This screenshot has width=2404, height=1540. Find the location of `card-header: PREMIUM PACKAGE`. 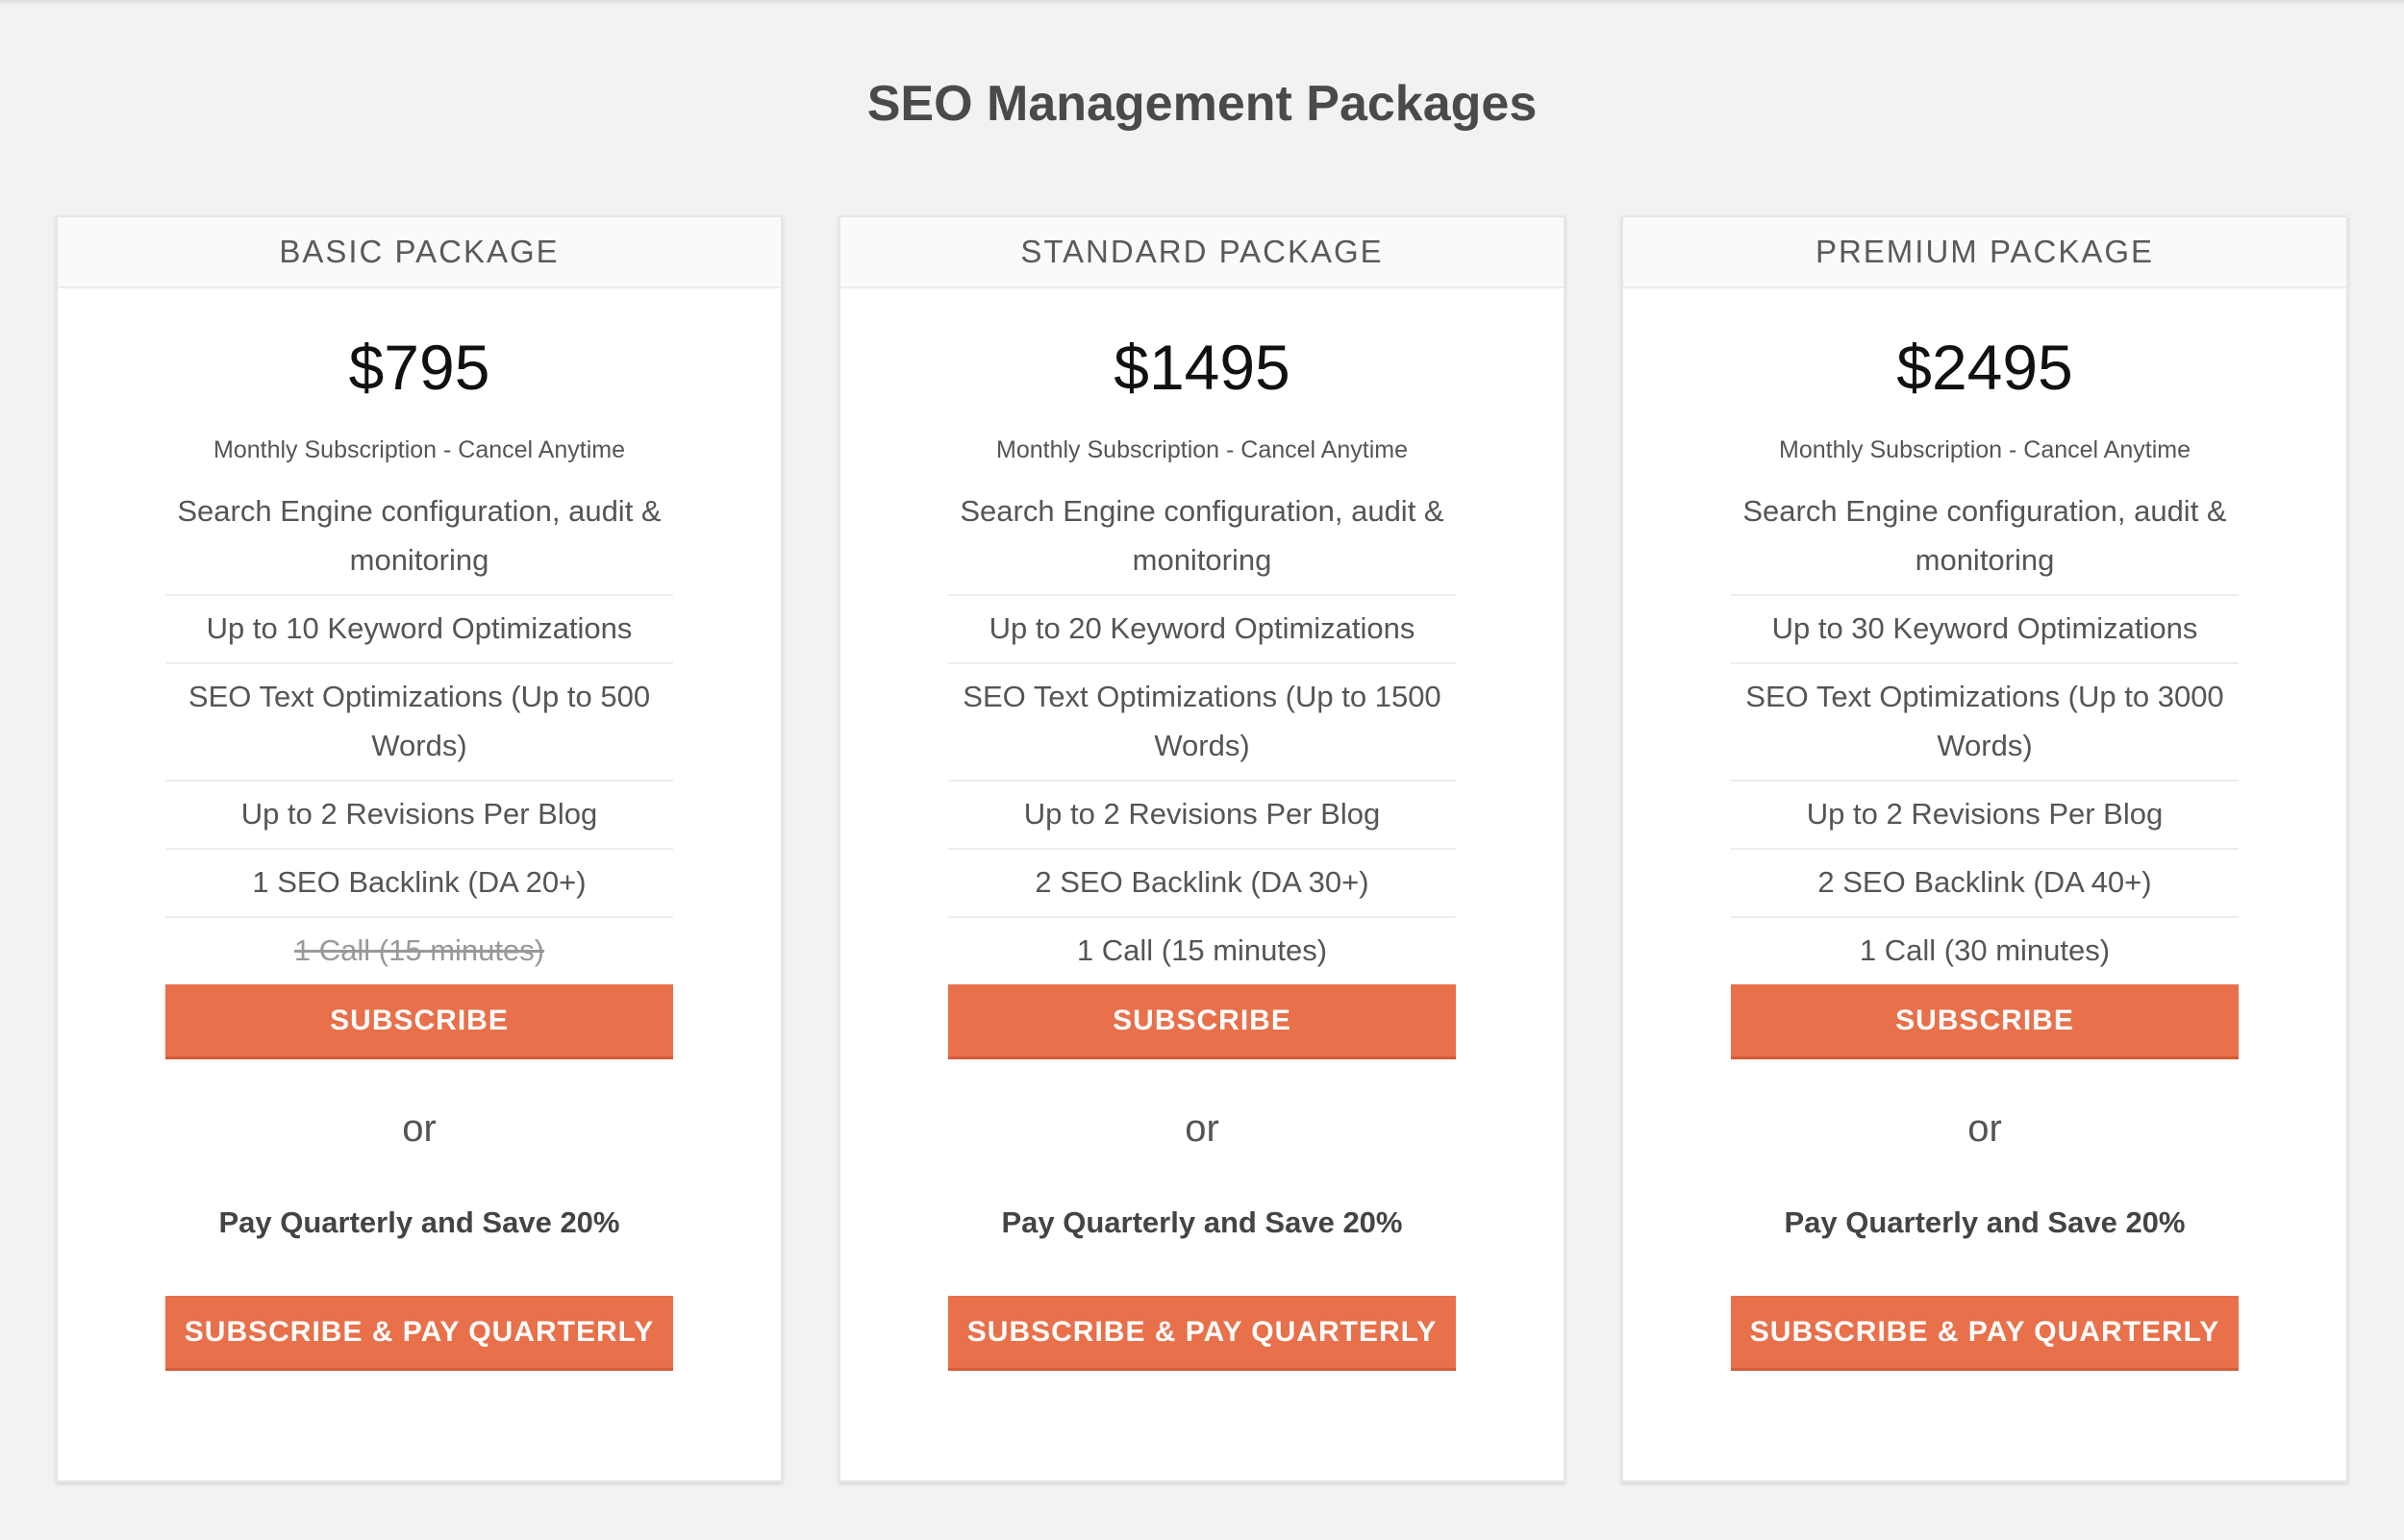

card-header: PREMIUM PACKAGE is located at coordinates (1985, 252).